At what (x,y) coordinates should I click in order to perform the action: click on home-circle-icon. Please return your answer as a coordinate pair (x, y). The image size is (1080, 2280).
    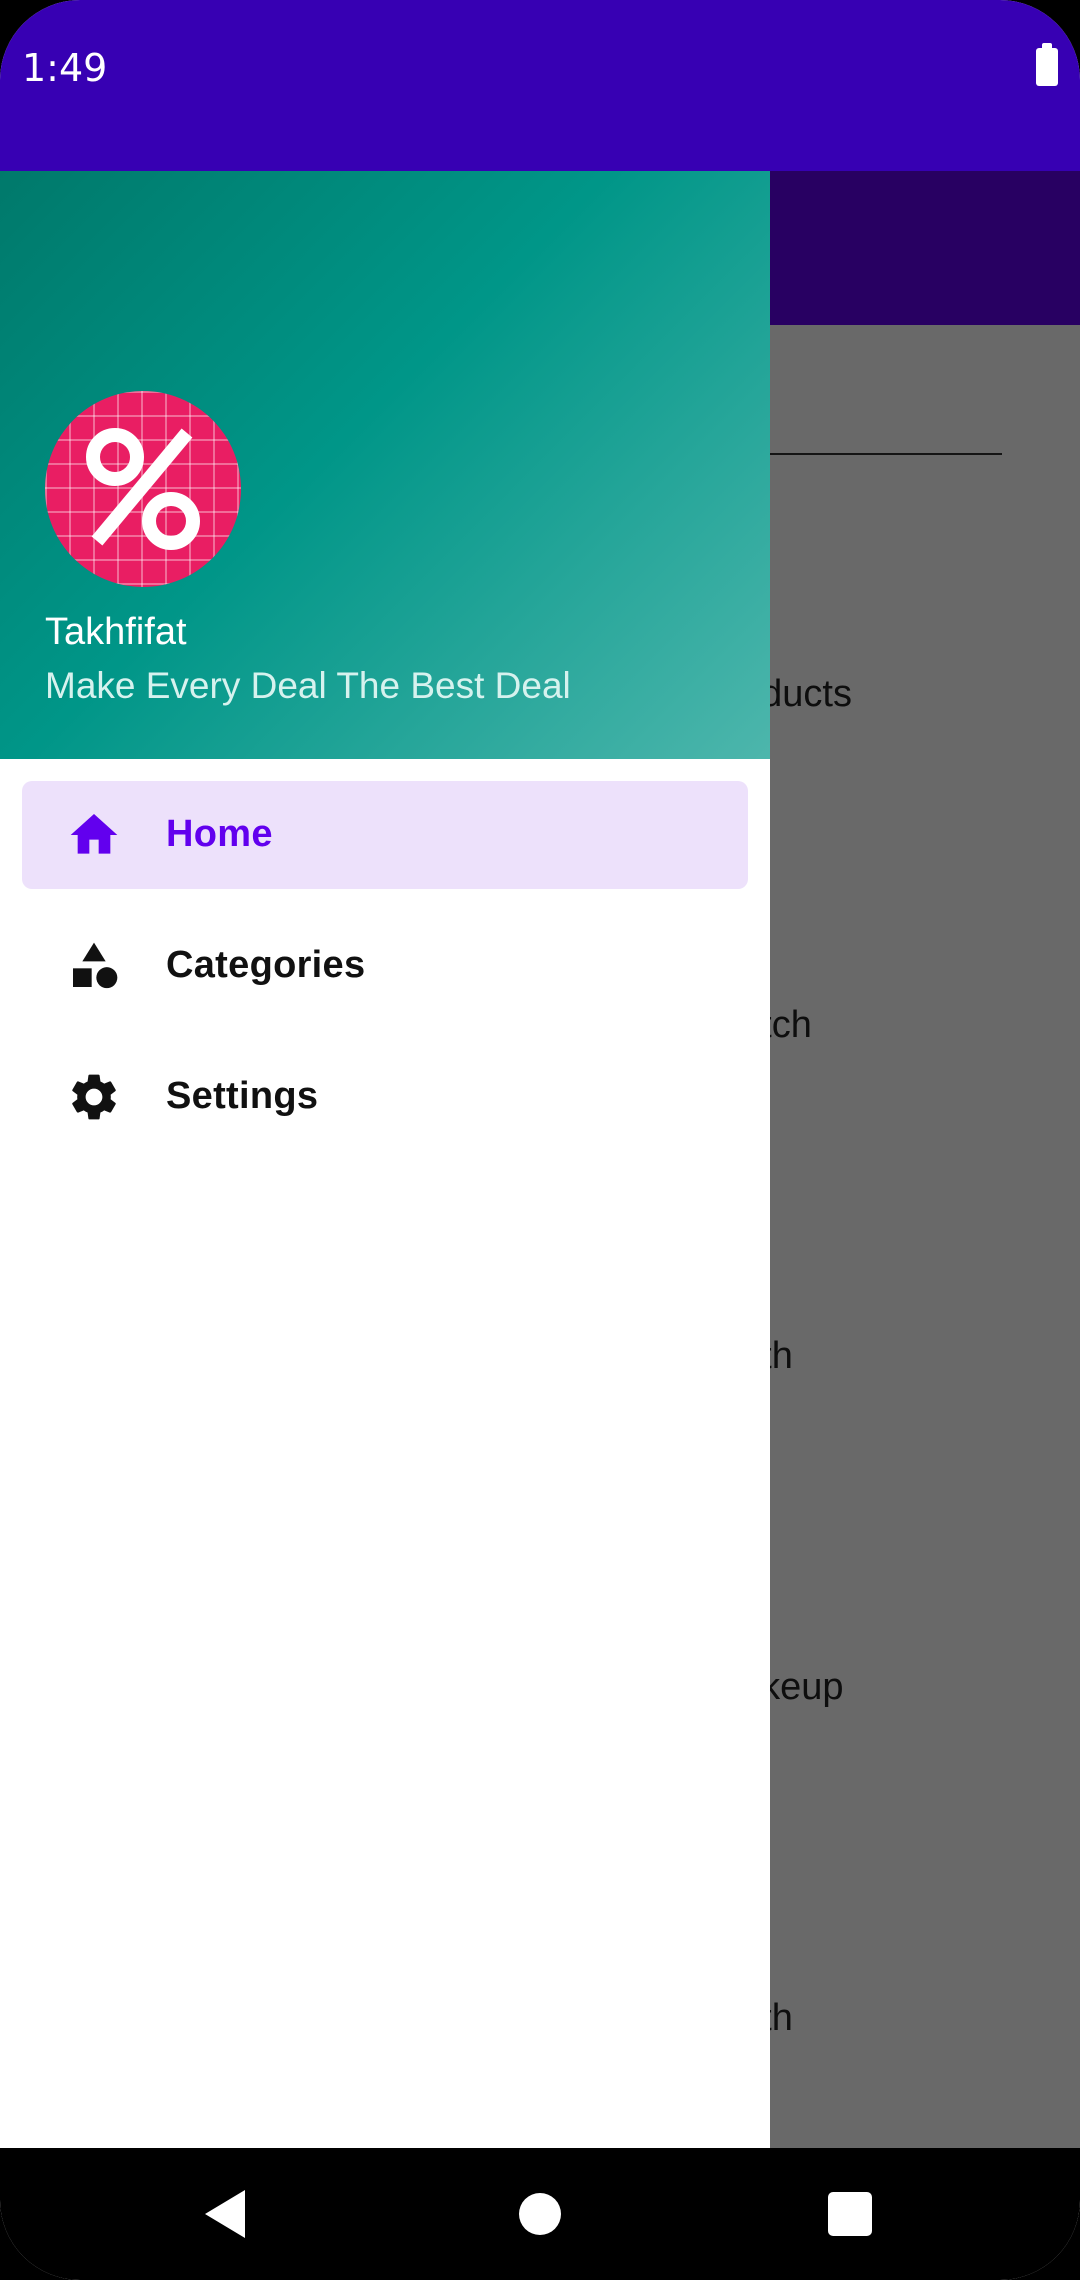
    Looking at the image, I should click on (540, 2214).